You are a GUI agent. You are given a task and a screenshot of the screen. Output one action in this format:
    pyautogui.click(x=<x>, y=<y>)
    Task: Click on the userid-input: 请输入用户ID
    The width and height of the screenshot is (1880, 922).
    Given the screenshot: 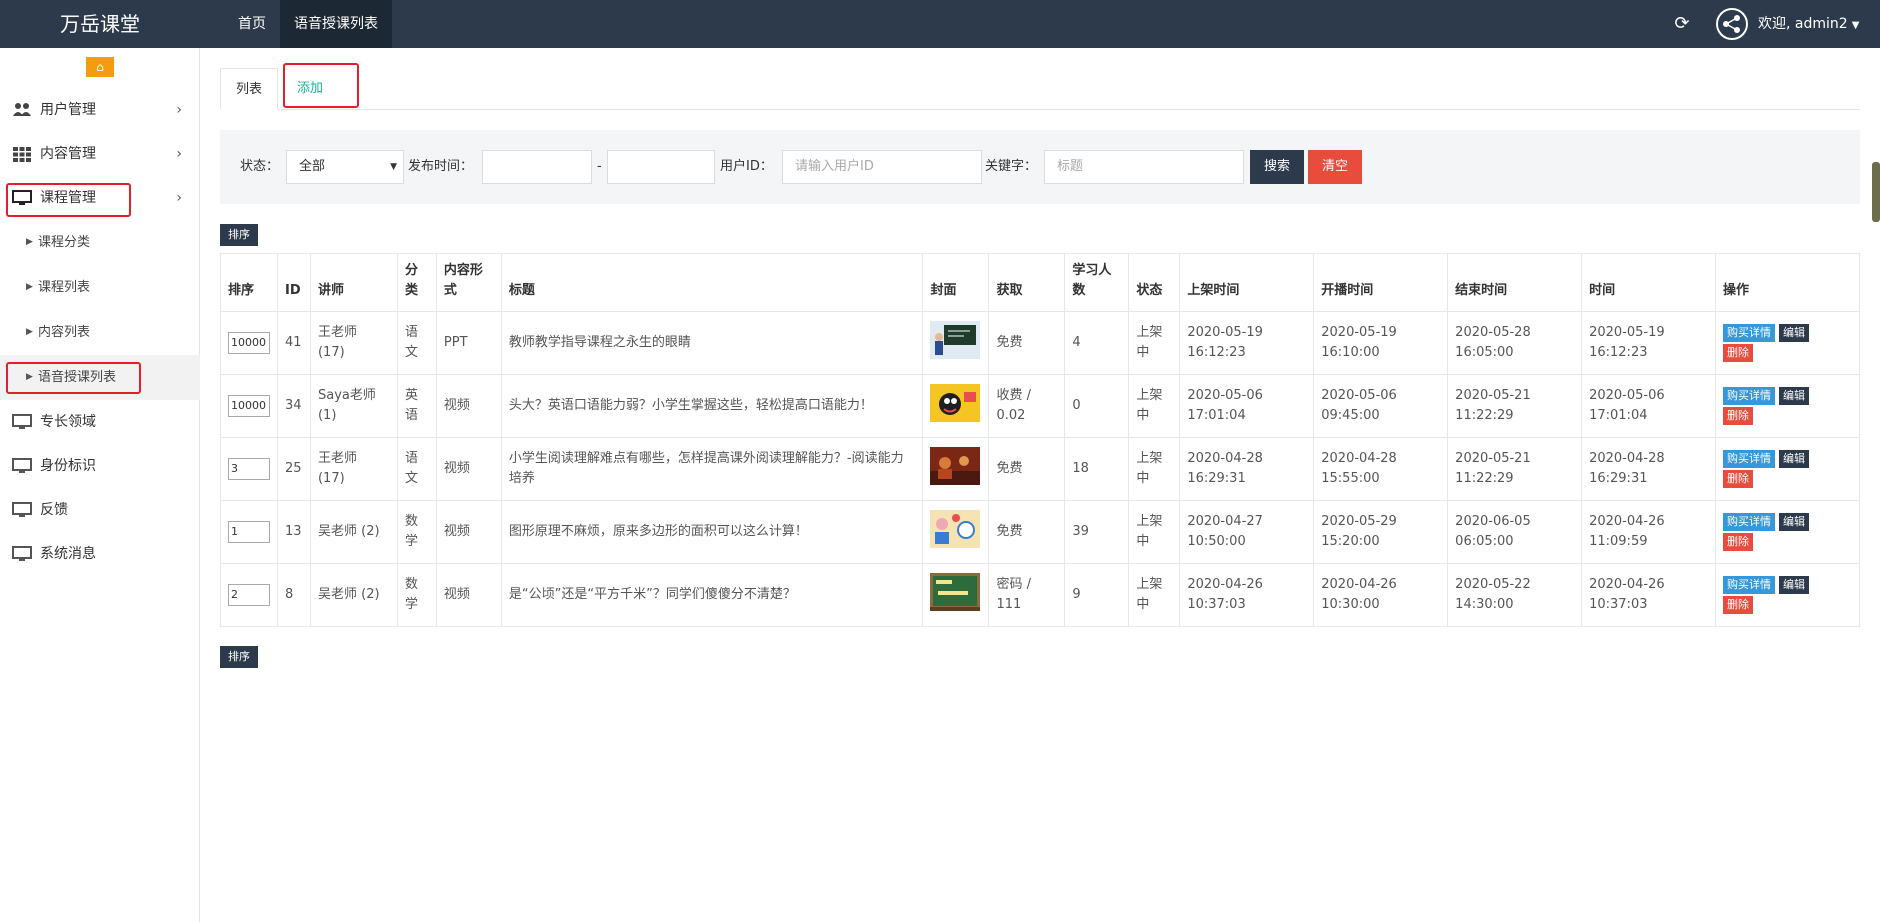 What is the action you would take?
    pyautogui.click(x=882, y=167)
    